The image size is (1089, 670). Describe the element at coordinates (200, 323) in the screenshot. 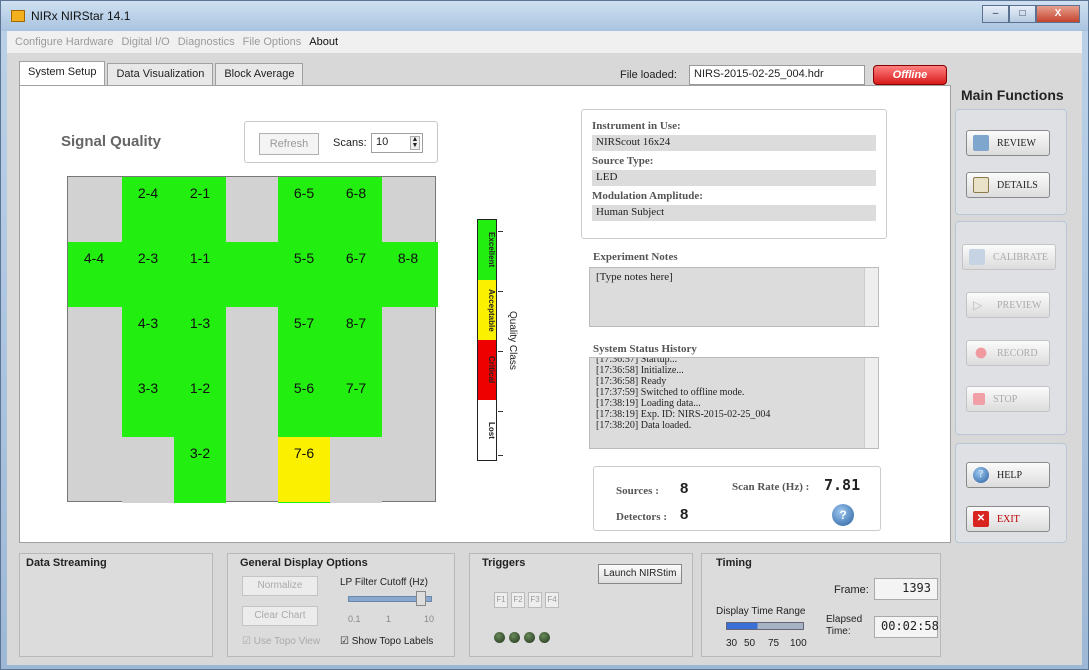

I see `channel-label: 1-3` at that location.